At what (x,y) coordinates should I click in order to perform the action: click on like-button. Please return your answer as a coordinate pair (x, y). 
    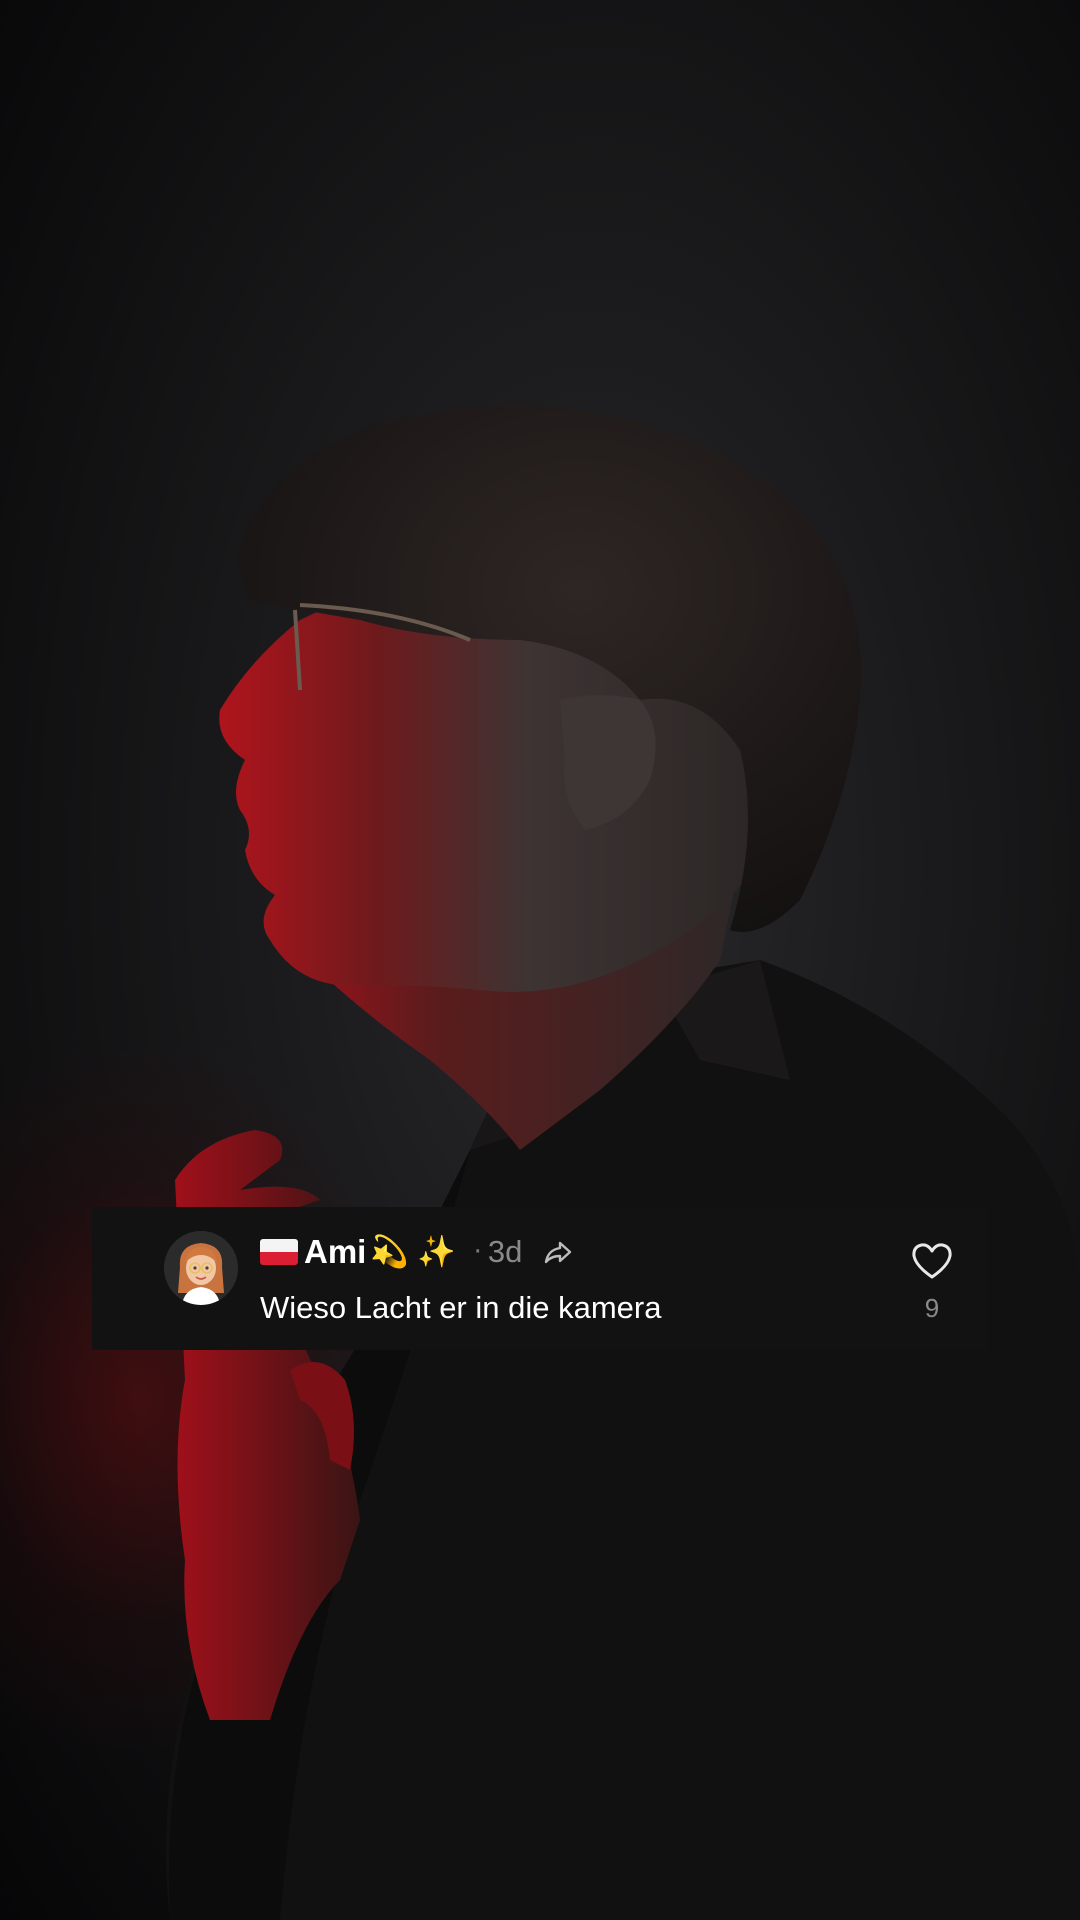
    Looking at the image, I should click on (932, 1261).